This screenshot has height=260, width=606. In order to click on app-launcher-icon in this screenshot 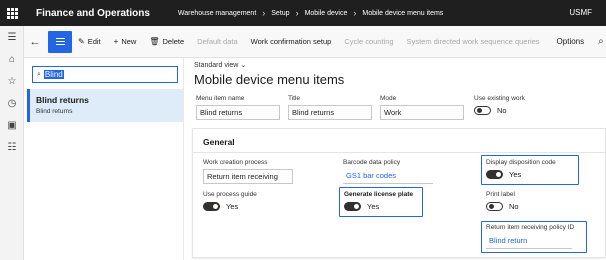, I will do `click(12, 13)`.